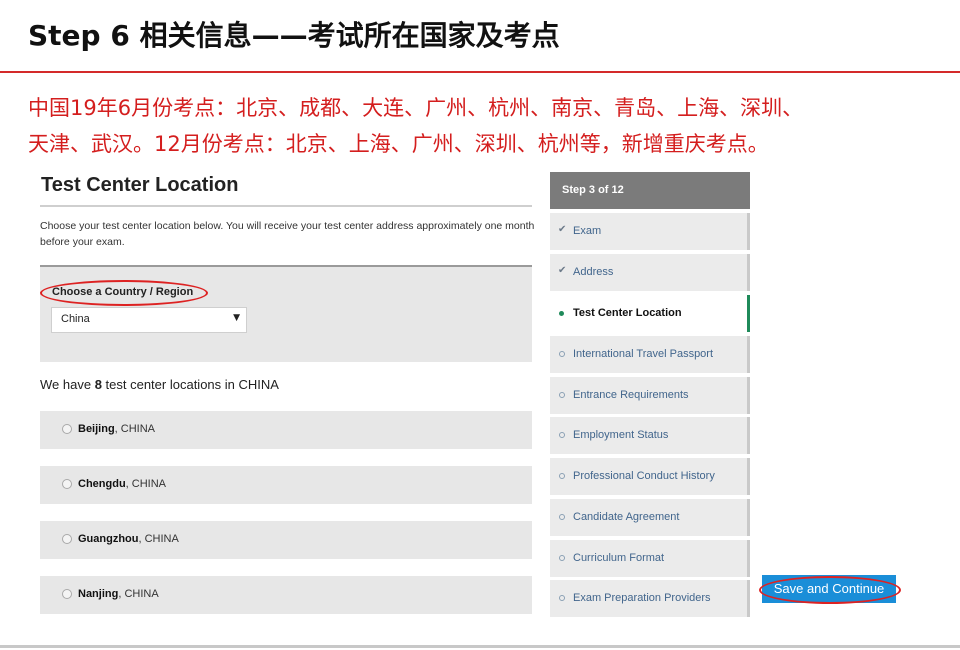 This screenshot has width=960, height=650. I want to click on step-employment-status: Employment Status, so click(650, 435).